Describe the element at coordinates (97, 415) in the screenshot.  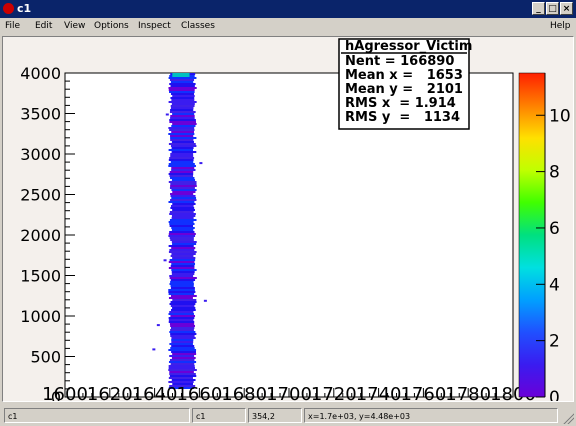
I see `status-object: c1` at that location.